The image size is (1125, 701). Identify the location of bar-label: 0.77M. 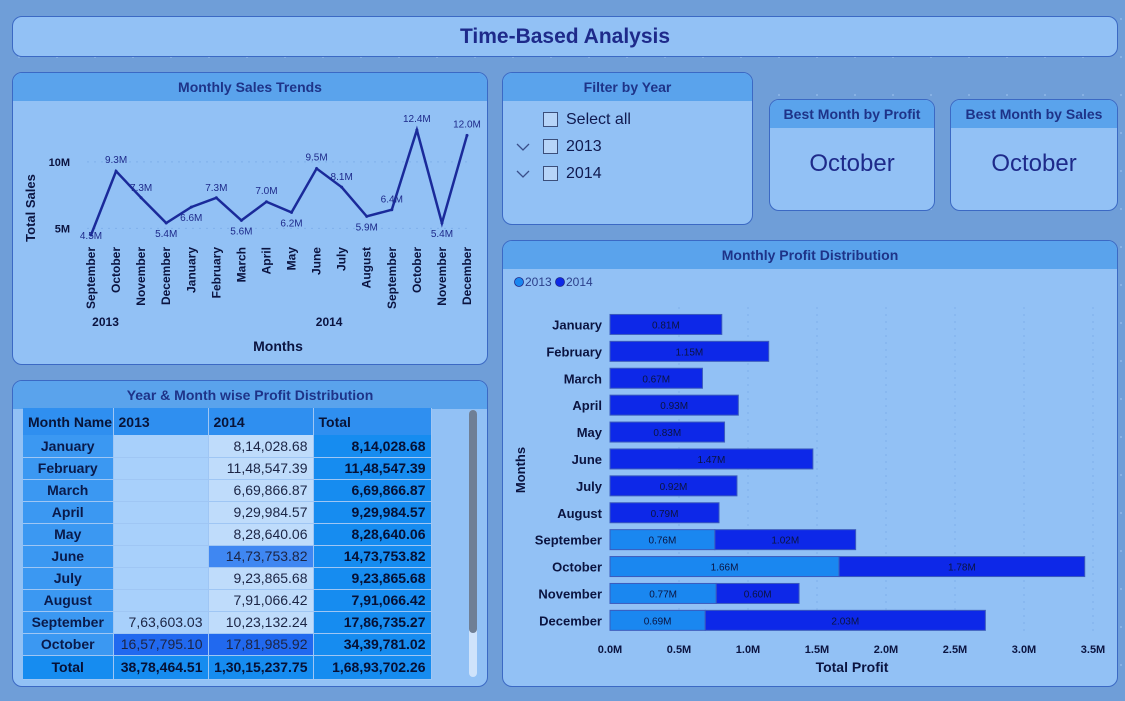
(663, 594).